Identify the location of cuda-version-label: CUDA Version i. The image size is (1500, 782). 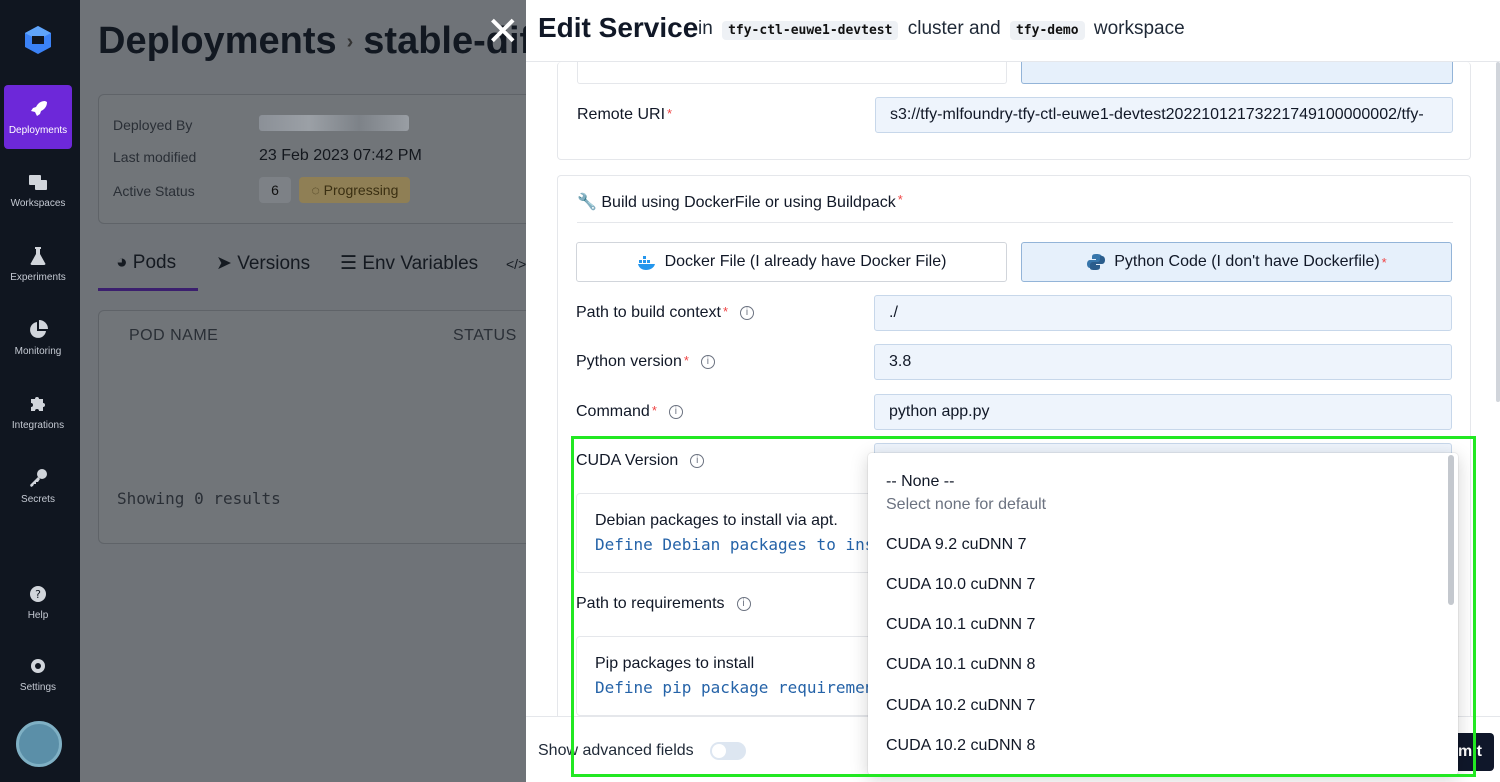
(640, 461).